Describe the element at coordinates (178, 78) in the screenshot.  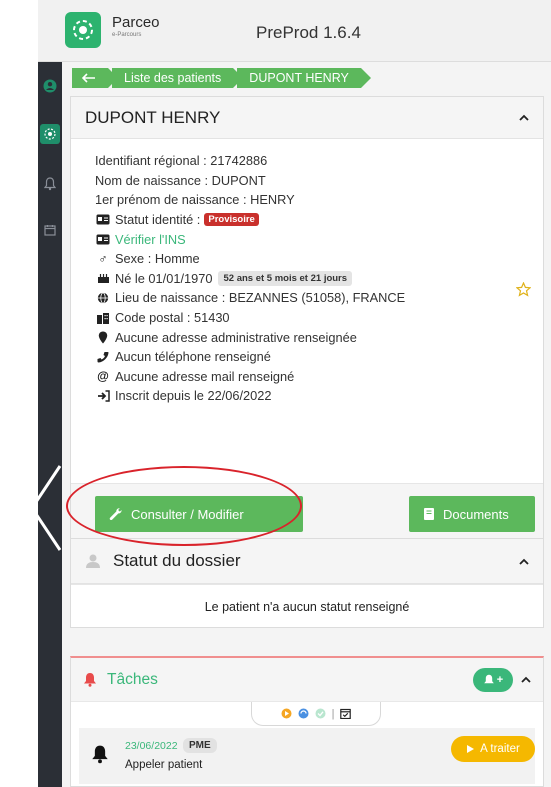
I see `breadcrumb-patients: Liste des patients` at that location.